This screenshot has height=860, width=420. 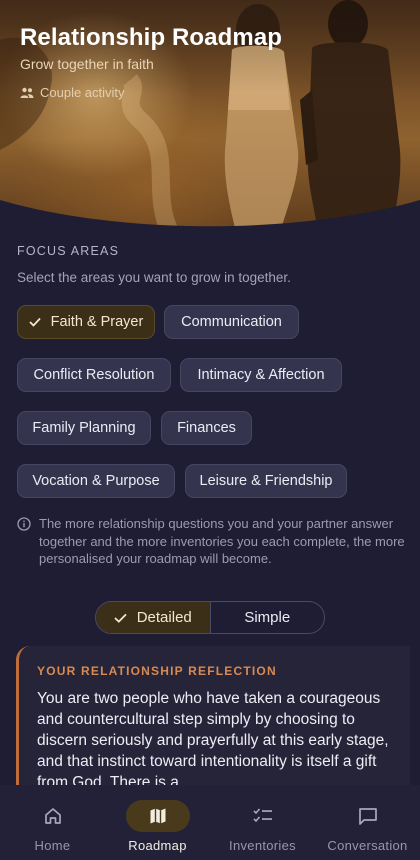 I want to click on home-icon, so click(x=52, y=816).